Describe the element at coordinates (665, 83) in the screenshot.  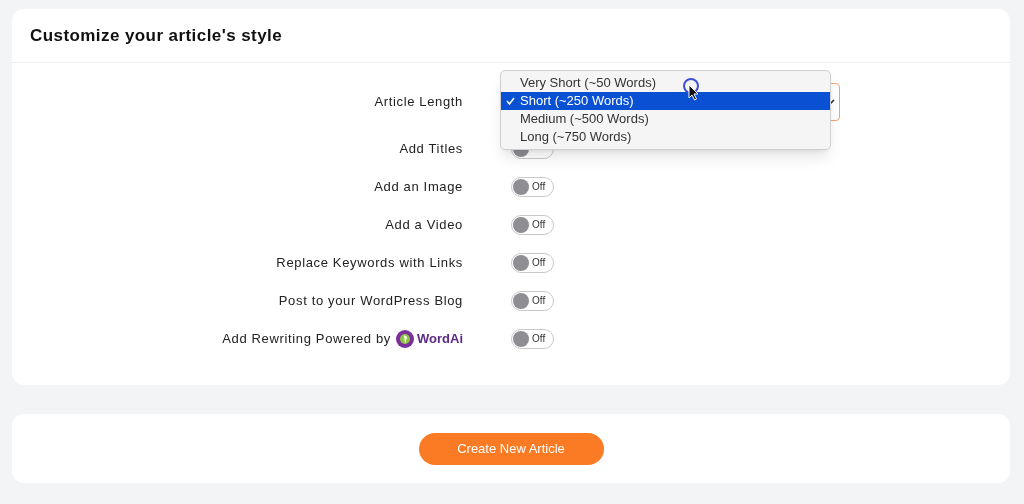
I see `dropdown-option: Very Short (~50 Words)` at that location.